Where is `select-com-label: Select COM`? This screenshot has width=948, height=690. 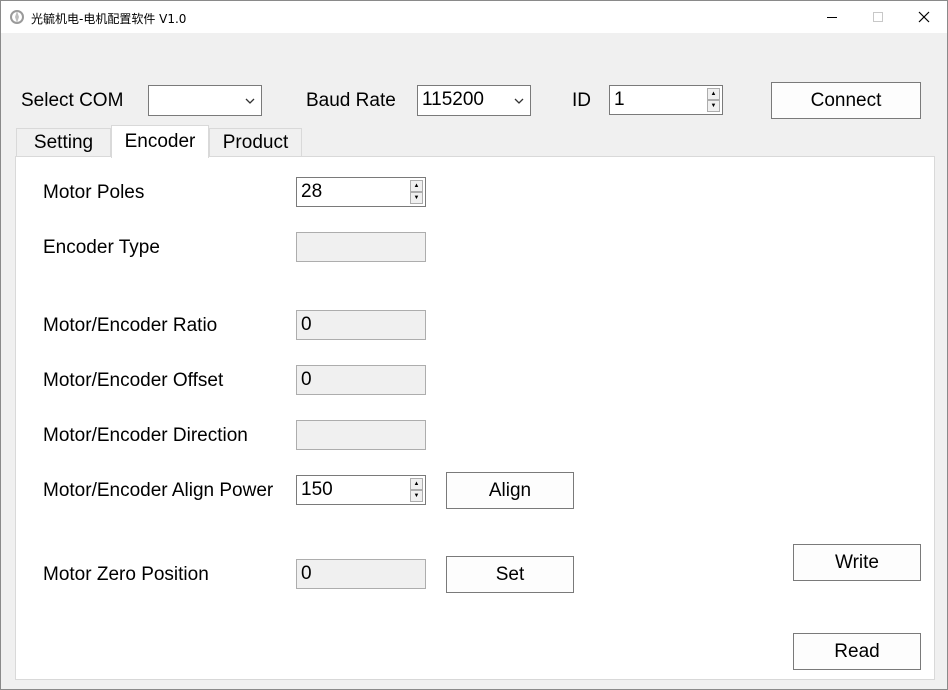 select-com-label: Select COM is located at coordinates (72, 100).